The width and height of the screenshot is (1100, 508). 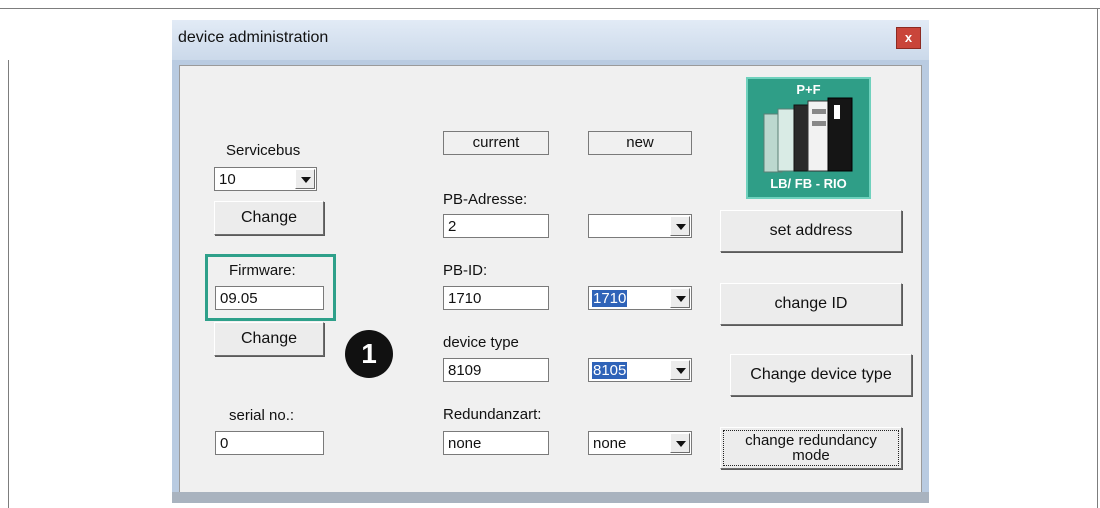 I want to click on firmware-label: Firmware:, so click(x=262, y=270).